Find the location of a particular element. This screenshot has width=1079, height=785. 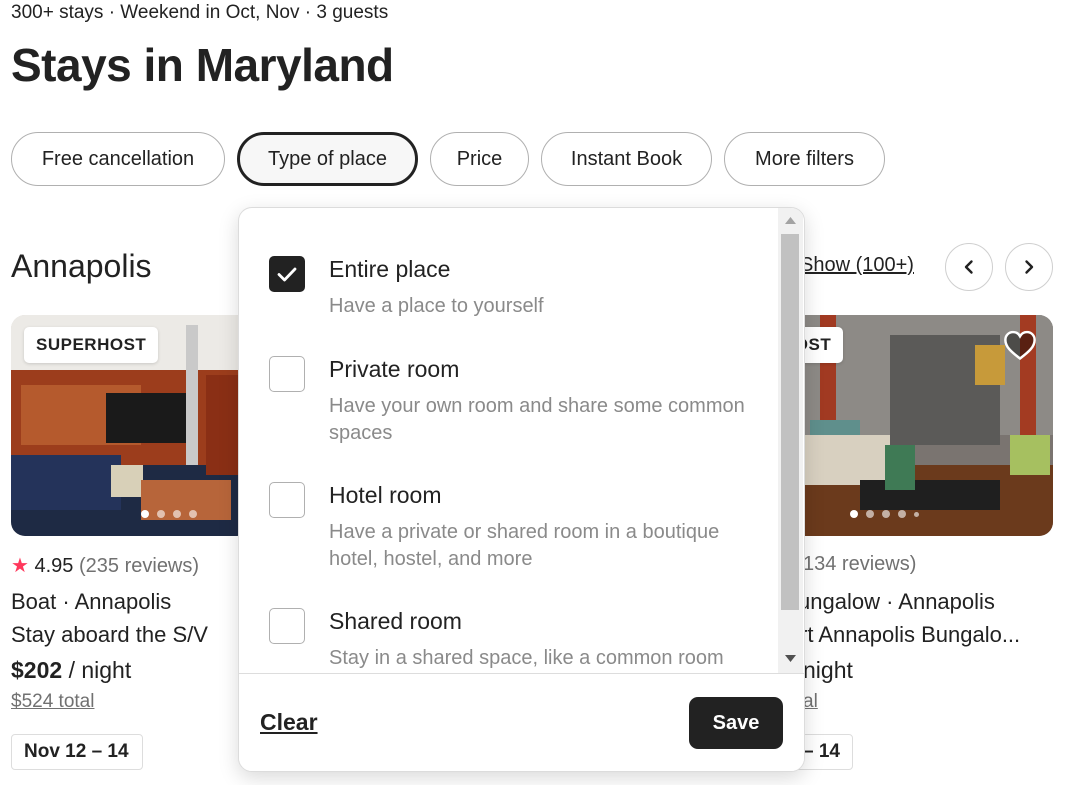

listing-type-location: Boat · Annapolis is located at coordinates (91, 601).